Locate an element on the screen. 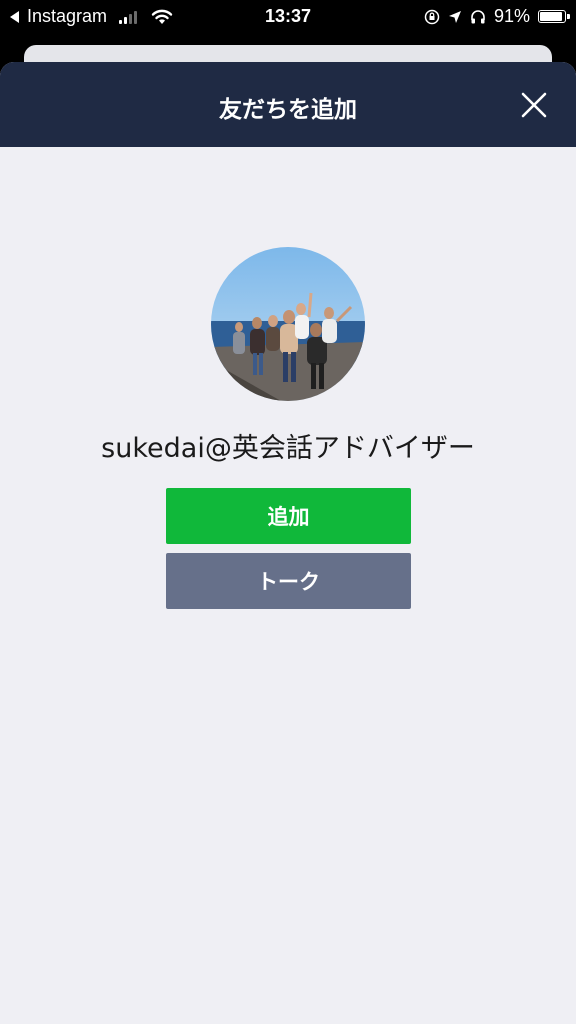  orientation-lock-icon is located at coordinates (432, 16).